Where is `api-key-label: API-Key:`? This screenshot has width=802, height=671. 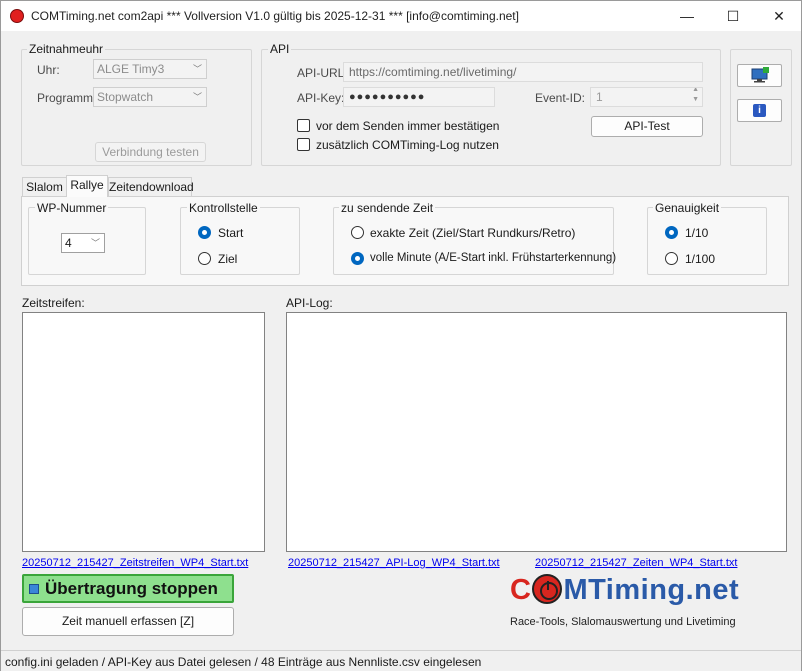 api-key-label: API-Key: is located at coordinates (321, 98).